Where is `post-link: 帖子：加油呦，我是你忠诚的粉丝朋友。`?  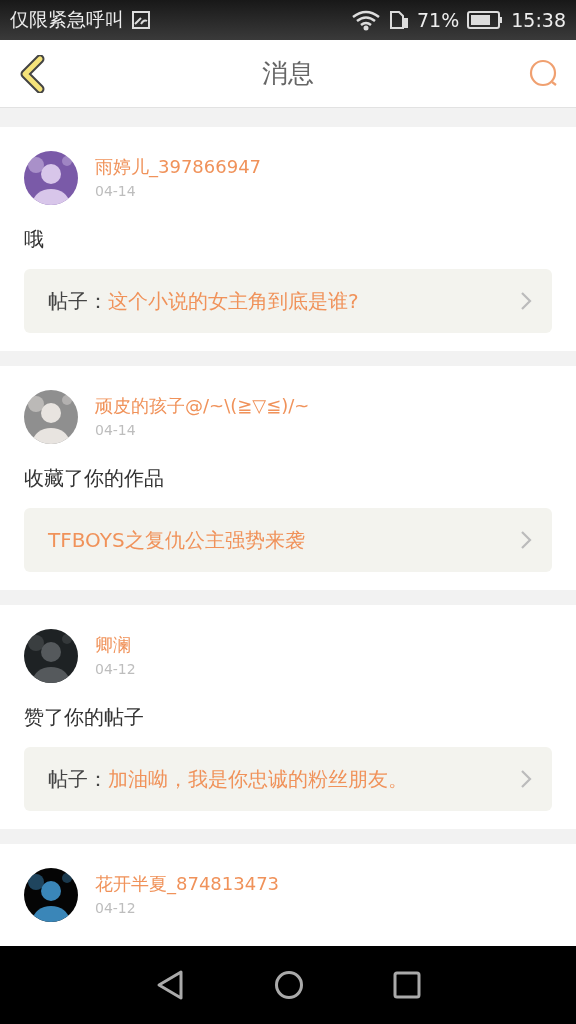 post-link: 帖子：加油呦，我是你忠诚的粉丝朋友。 is located at coordinates (288, 779).